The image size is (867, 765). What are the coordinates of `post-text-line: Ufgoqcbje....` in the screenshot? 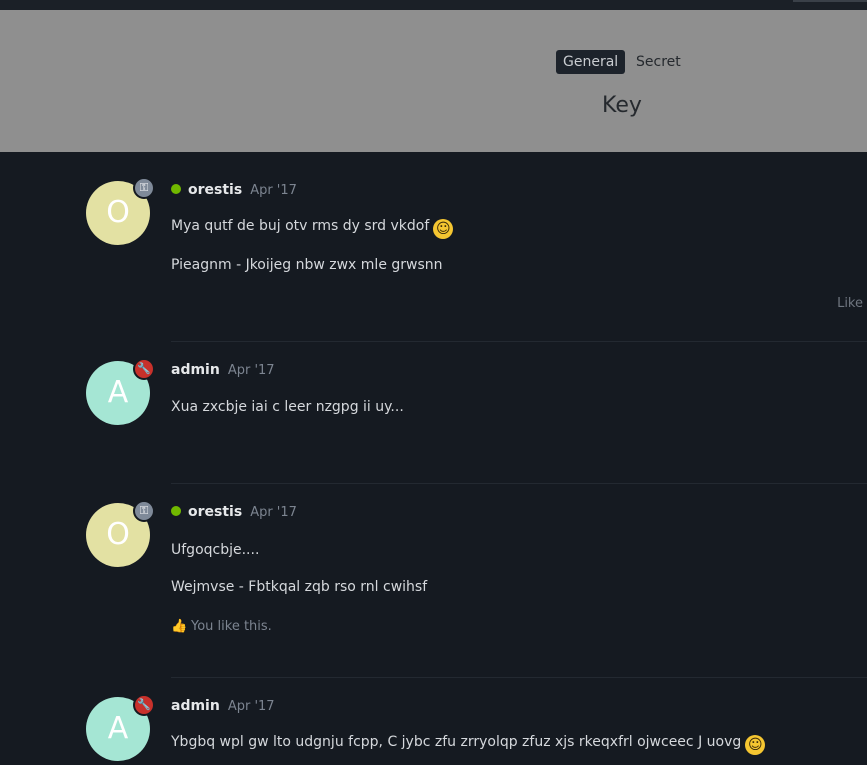 It's located at (215, 550).